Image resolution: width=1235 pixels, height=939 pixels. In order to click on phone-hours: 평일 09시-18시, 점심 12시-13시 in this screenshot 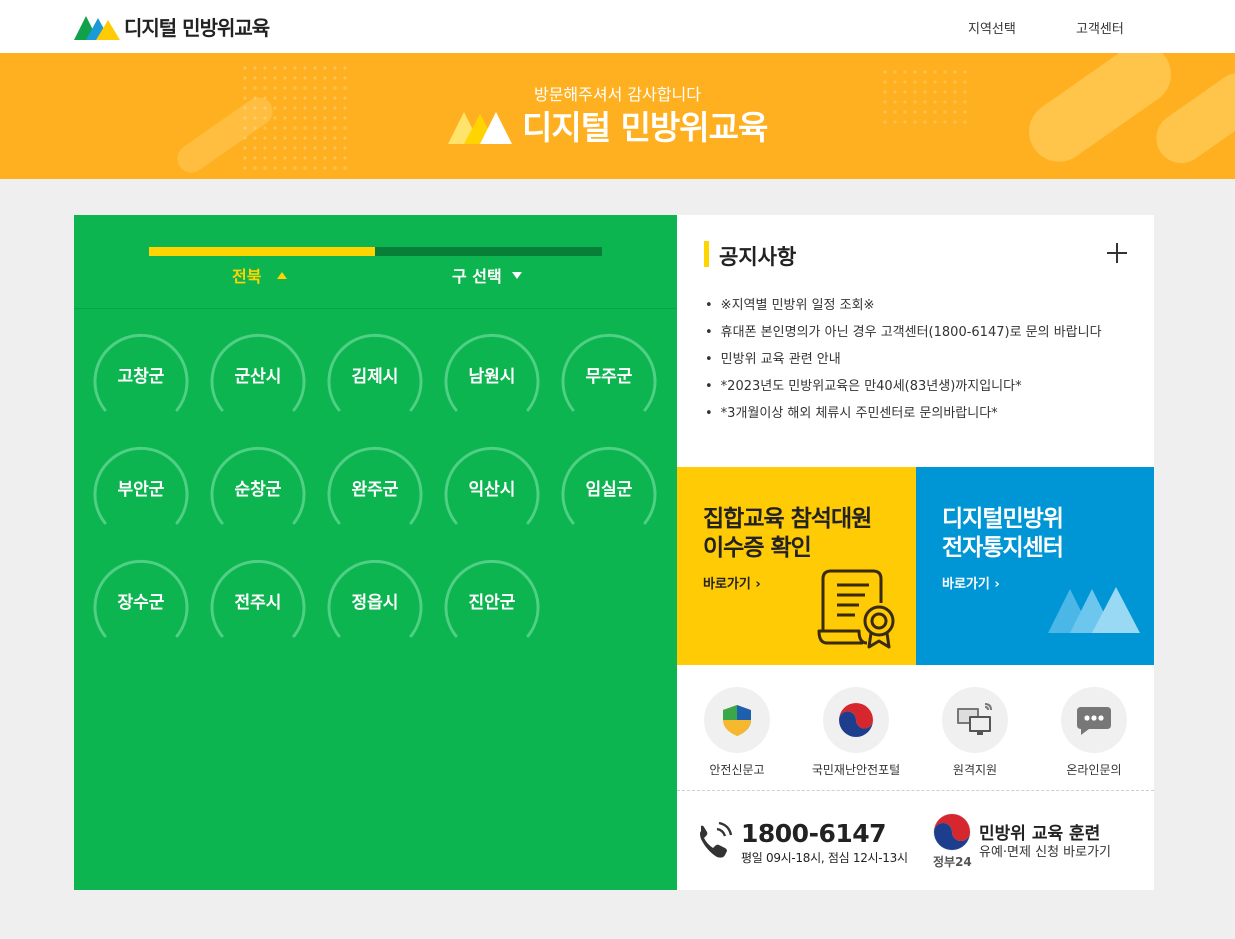, I will do `click(824, 858)`.